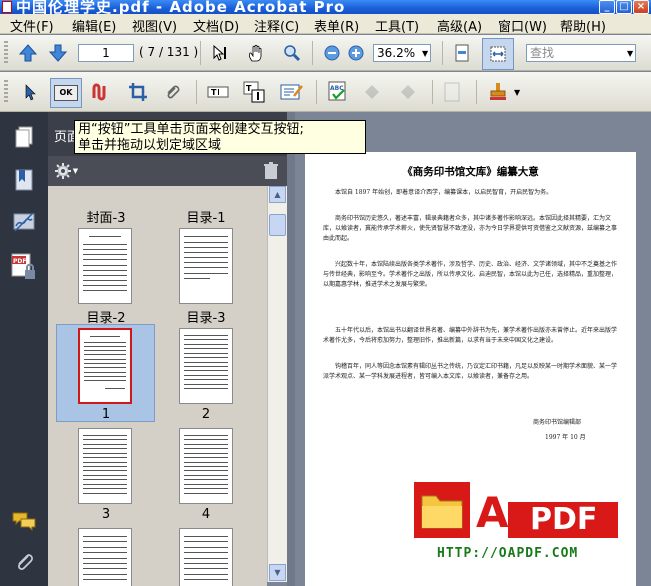 The width and height of the screenshot is (651, 586). What do you see at coordinates (444, 192) in the screenshot?
I see `document-paragraph: 本馆自 1897 年始创，即着意译介西学，编纂课本，以启民智育，开启民智为务。` at bounding box center [444, 192].